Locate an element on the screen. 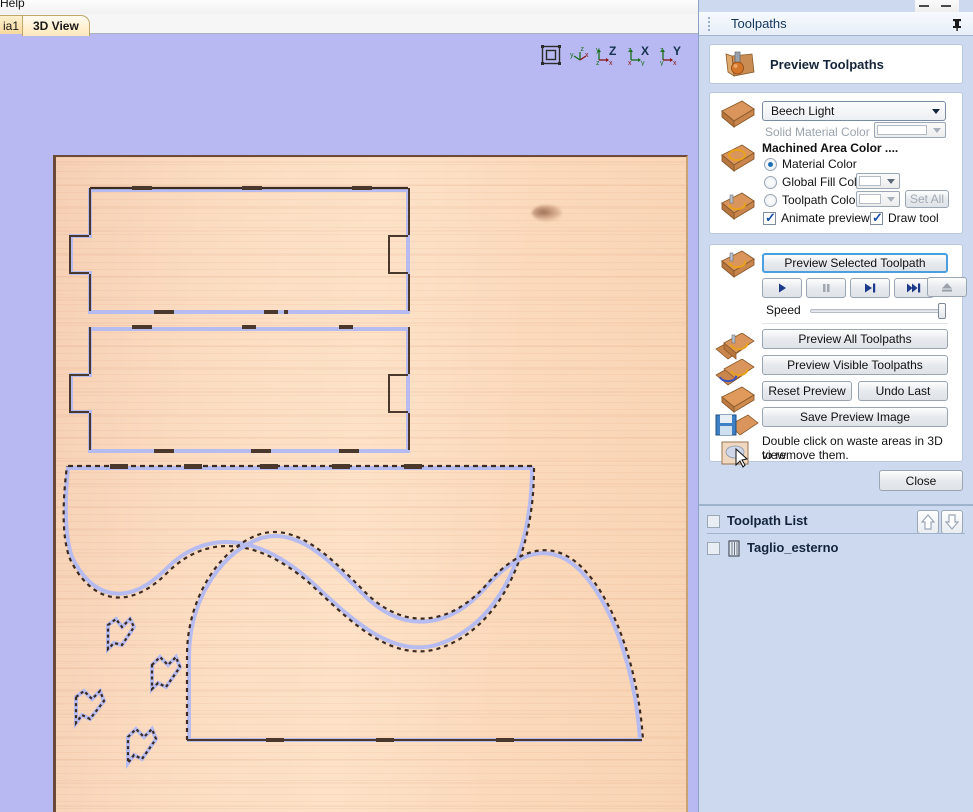 Image resolution: width=973 pixels, height=812 pixels. machined-area-icon is located at coordinates (737, 161).